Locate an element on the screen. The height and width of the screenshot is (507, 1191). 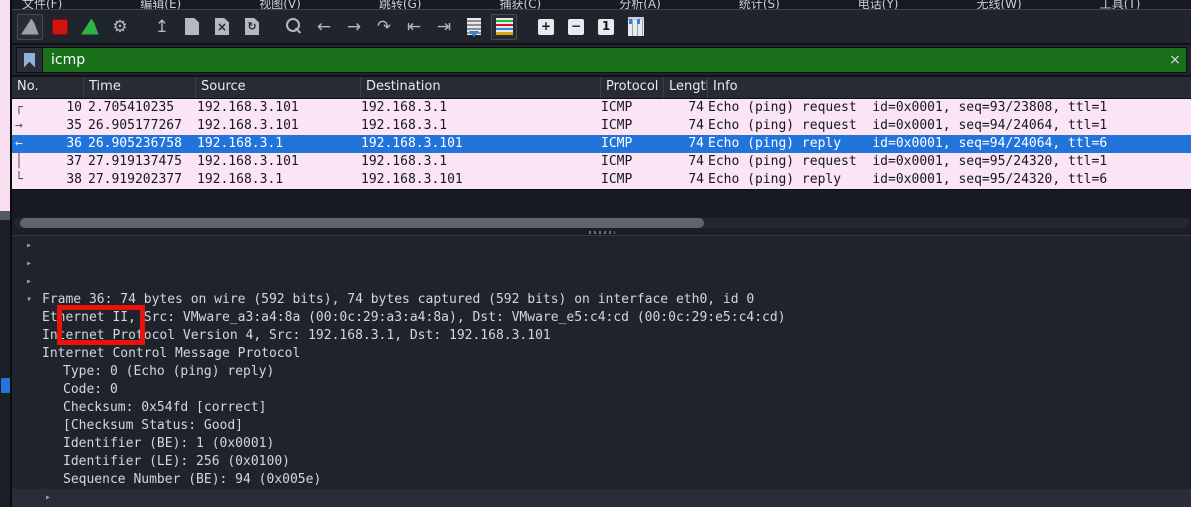
filter-input: icmp is located at coordinates (603, 60).